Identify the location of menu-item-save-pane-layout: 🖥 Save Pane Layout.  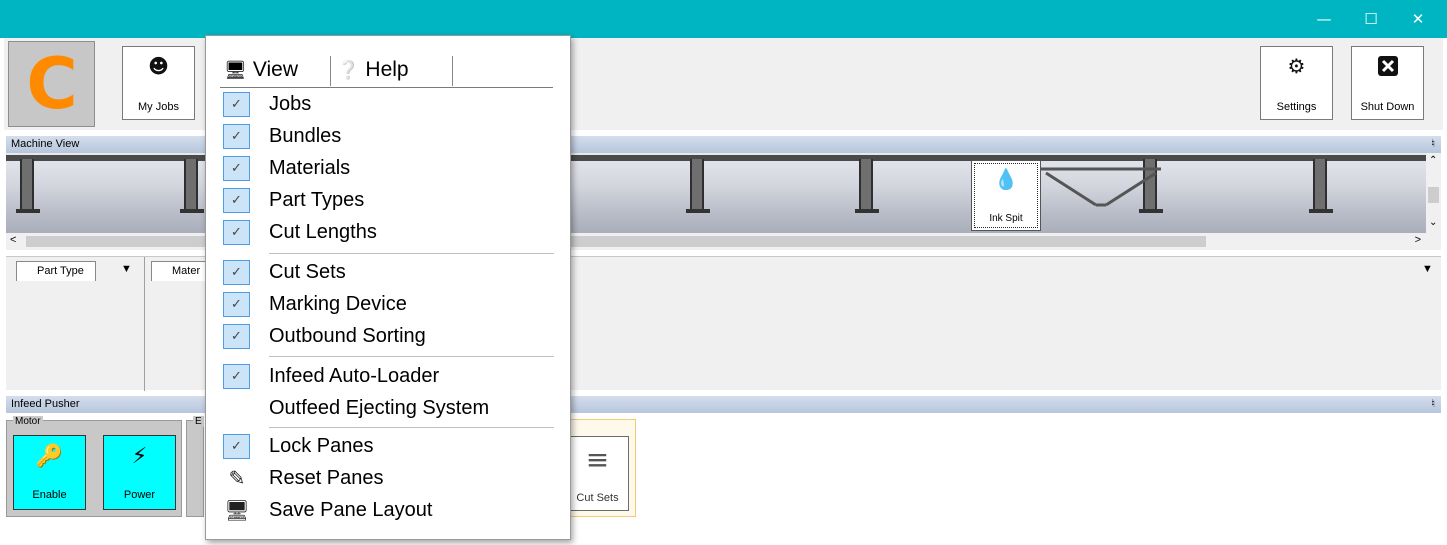
(387, 510).